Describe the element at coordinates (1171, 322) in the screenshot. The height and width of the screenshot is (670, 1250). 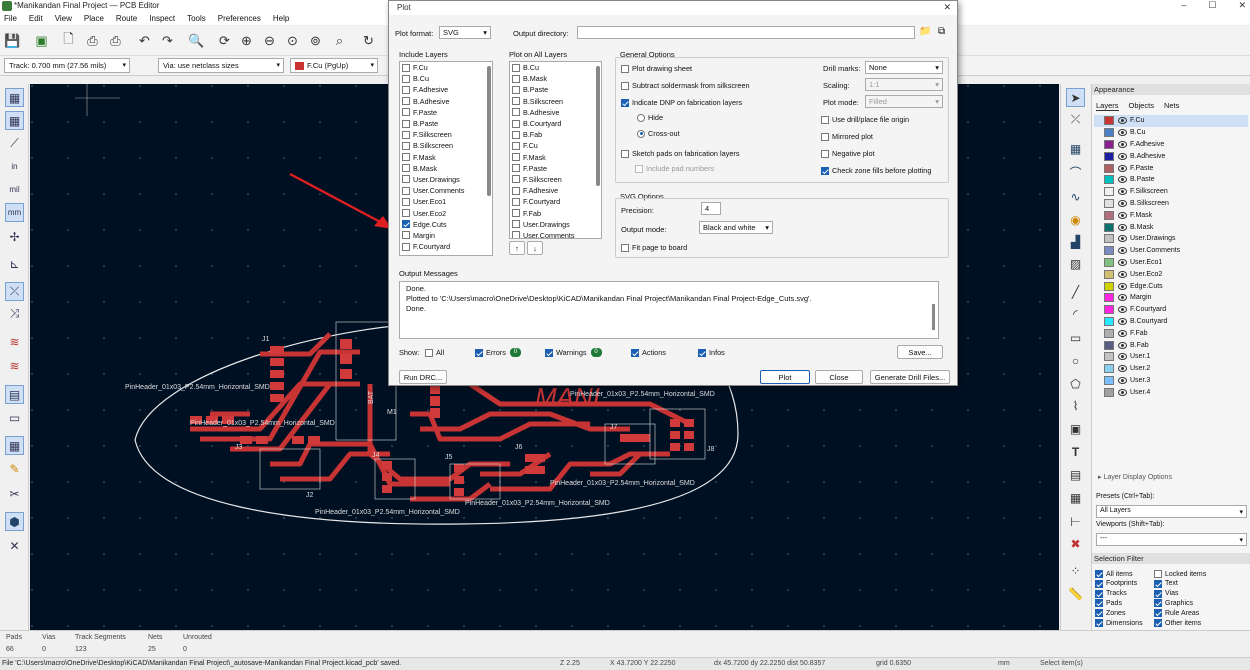
I see `layer-row: B.Courtyard` at that location.